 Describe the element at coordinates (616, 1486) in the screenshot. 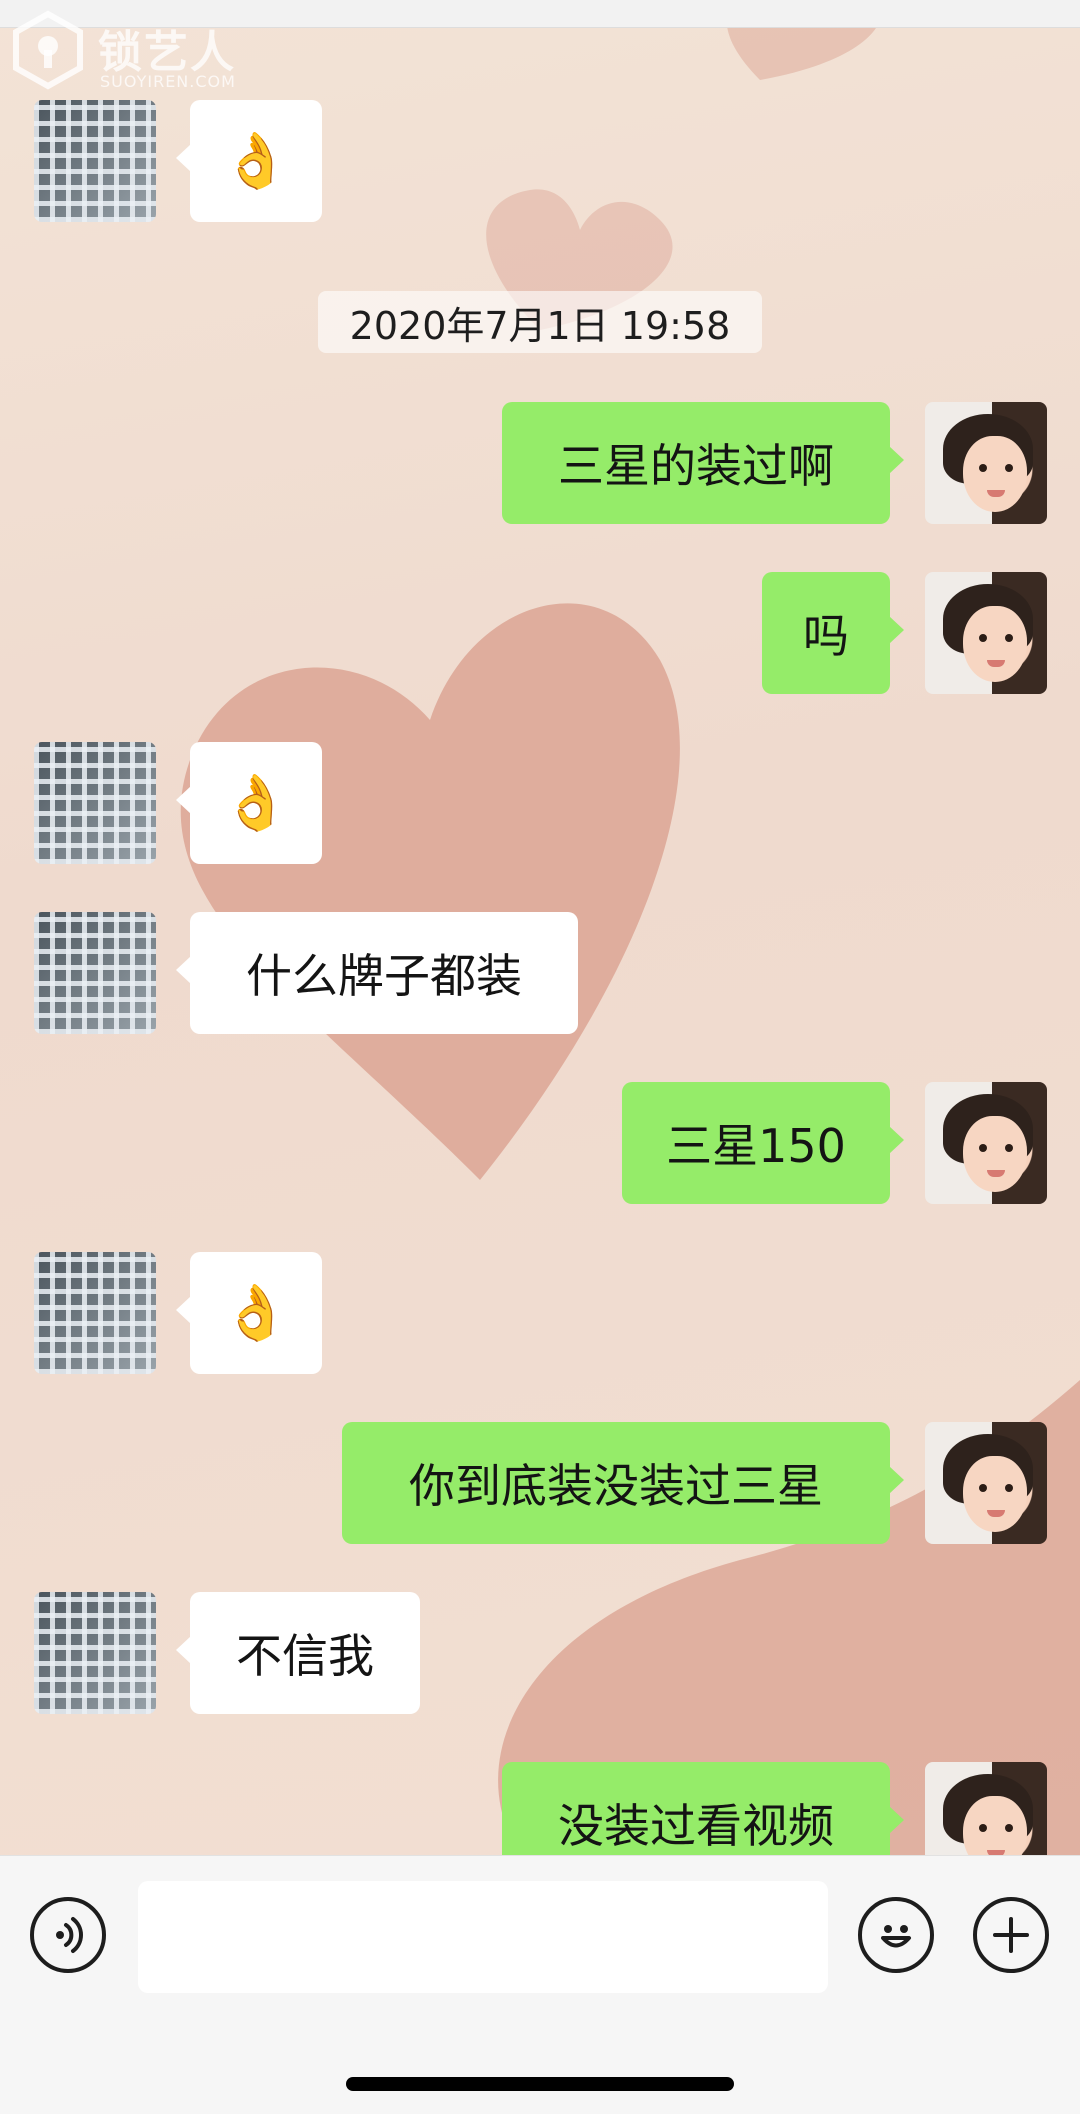

I see `message-text: 你到底装没装过三星` at that location.